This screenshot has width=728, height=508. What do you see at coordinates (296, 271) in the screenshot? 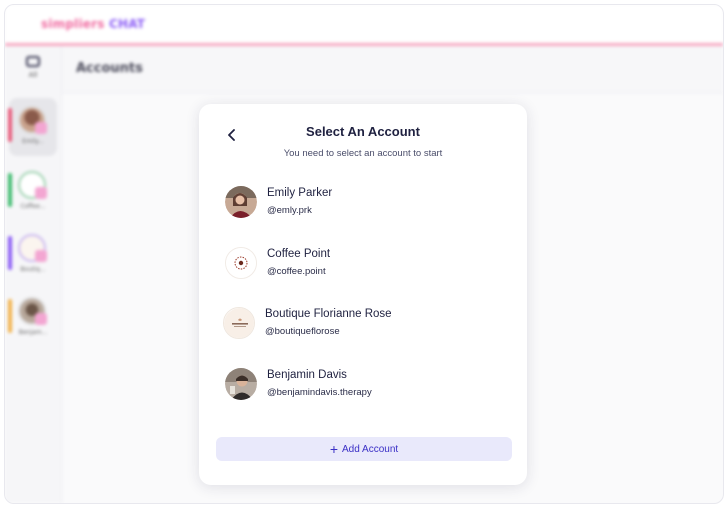
I see `account-handle: @coffee.point` at bounding box center [296, 271].